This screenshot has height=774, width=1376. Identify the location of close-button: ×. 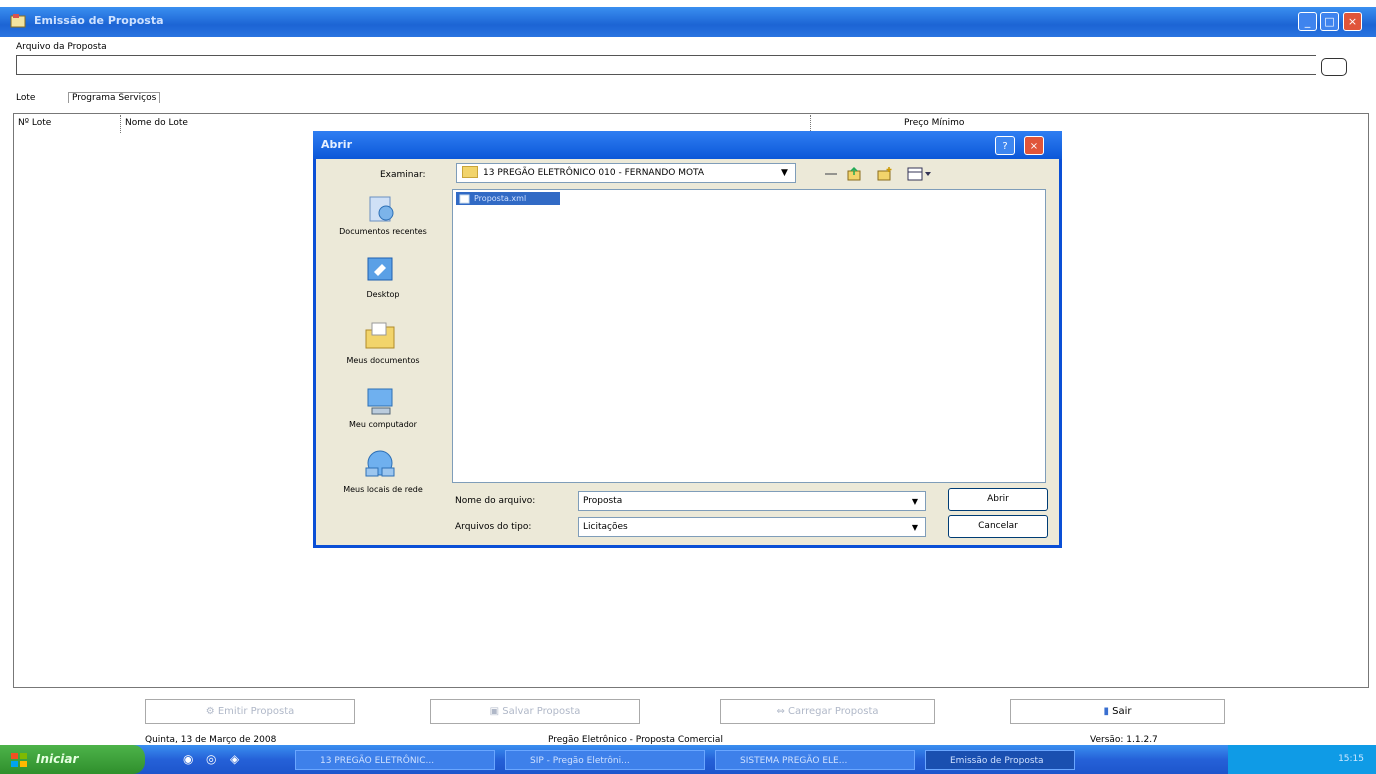
(1352, 21).